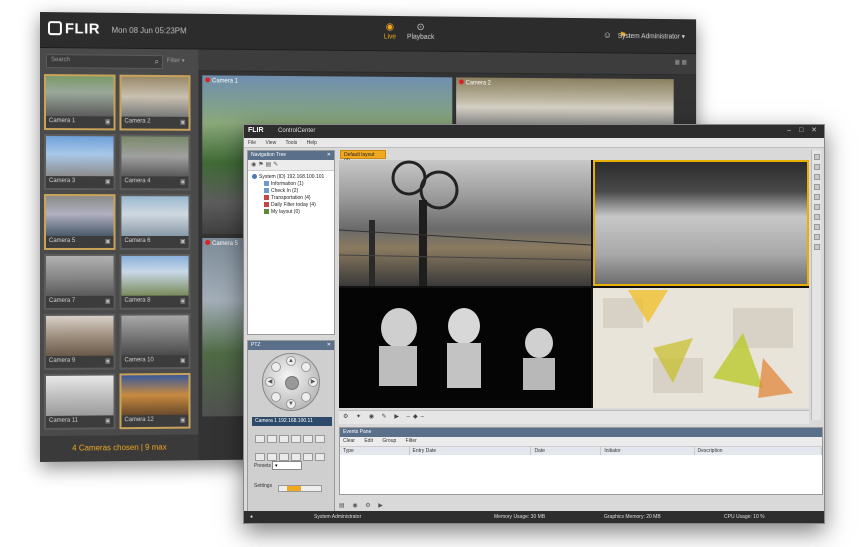 The height and width of the screenshot is (547, 868). What do you see at coordinates (79, 222) in the screenshot?
I see `camera-thumbnail: Camera 5 ▣` at bounding box center [79, 222].